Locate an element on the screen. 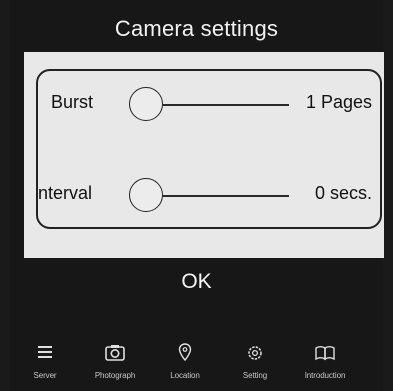 This screenshot has width=393, height=391. location-pin-icon is located at coordinates (185, 352).